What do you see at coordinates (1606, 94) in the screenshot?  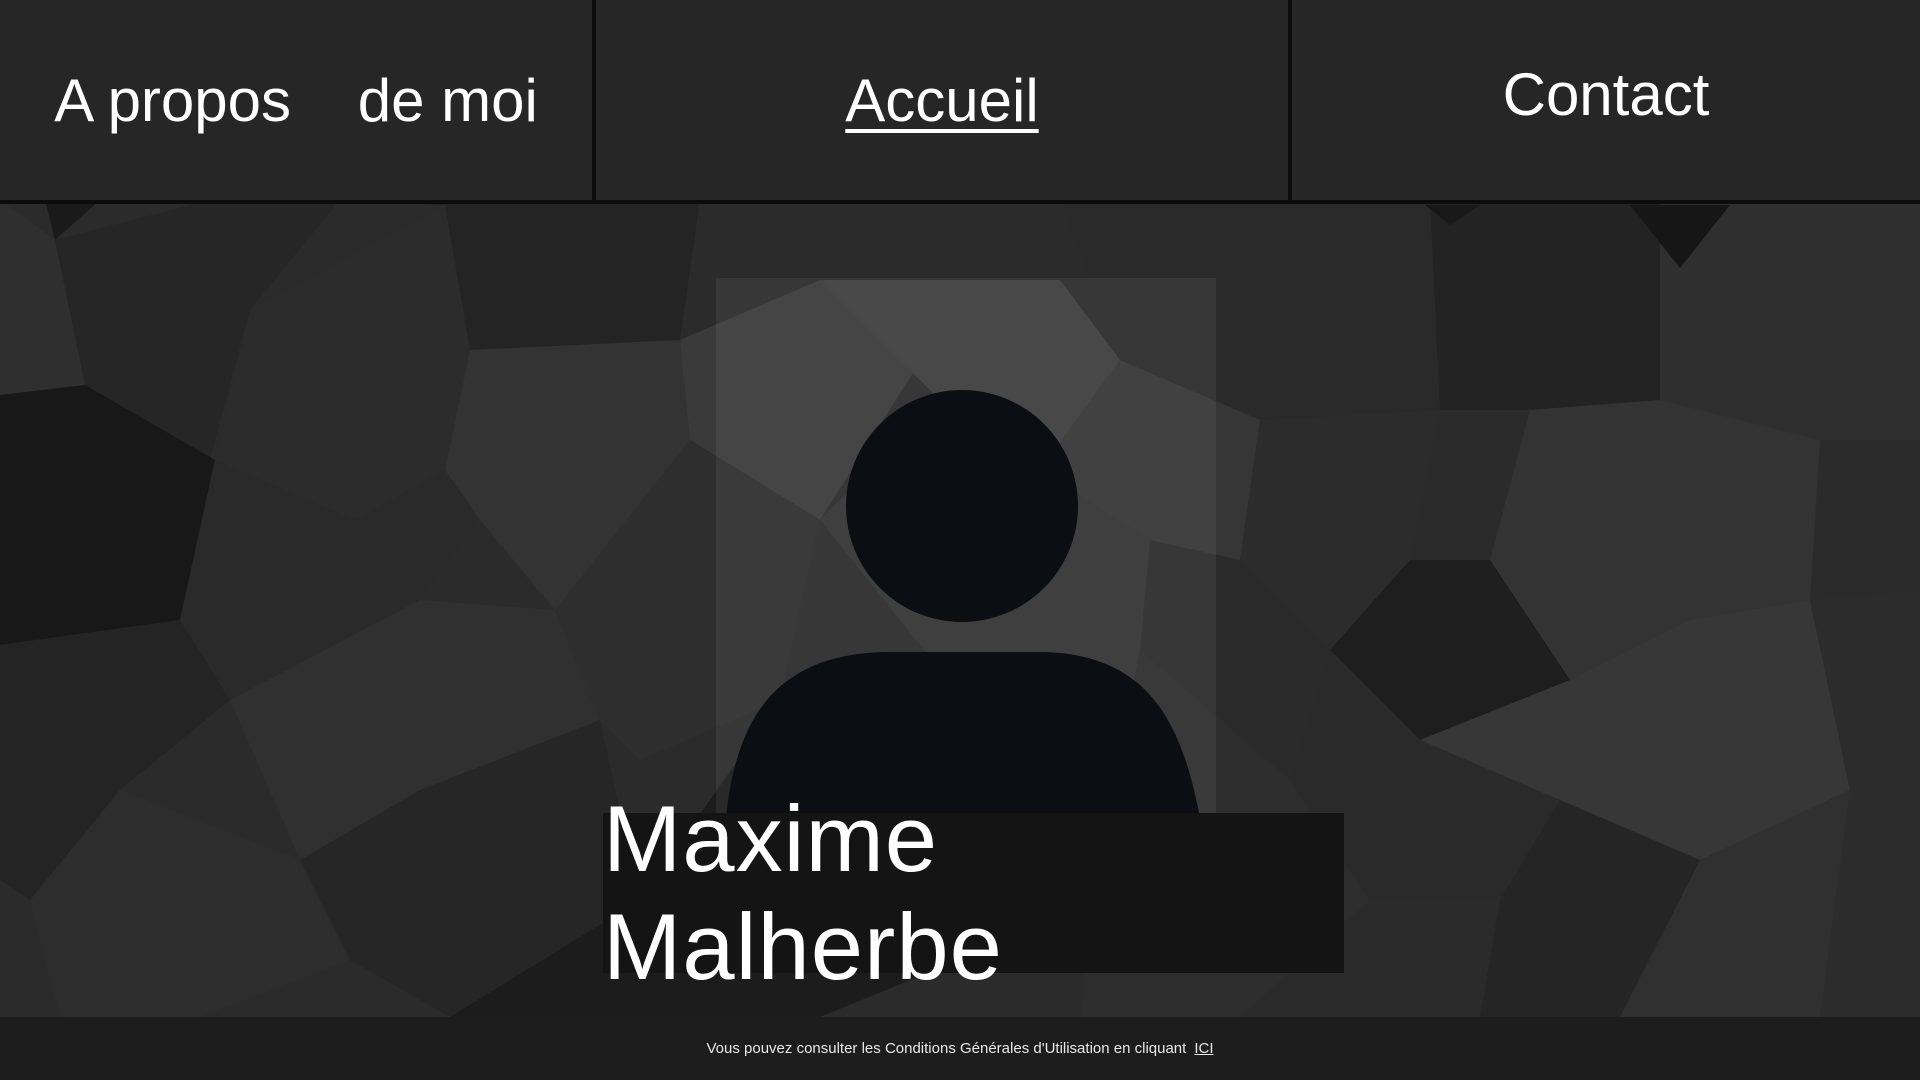 I see `nav-contact-label: Contact` at bounding box center [1606, 94].